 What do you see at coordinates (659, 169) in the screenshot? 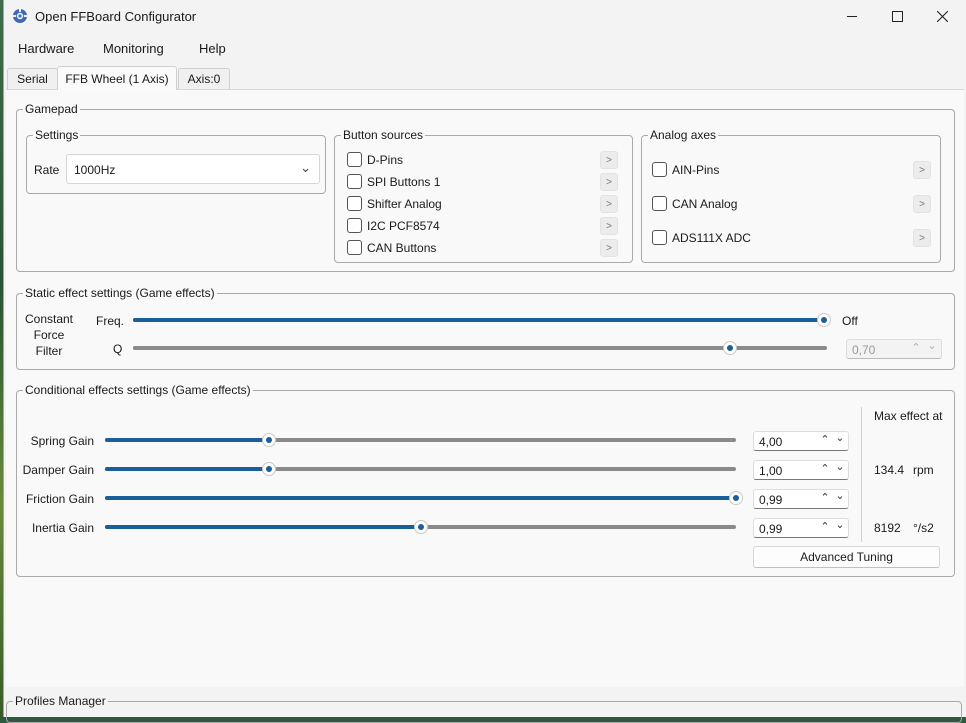
I see `ain-pins-checkbox` at bounding box center [659, 169].